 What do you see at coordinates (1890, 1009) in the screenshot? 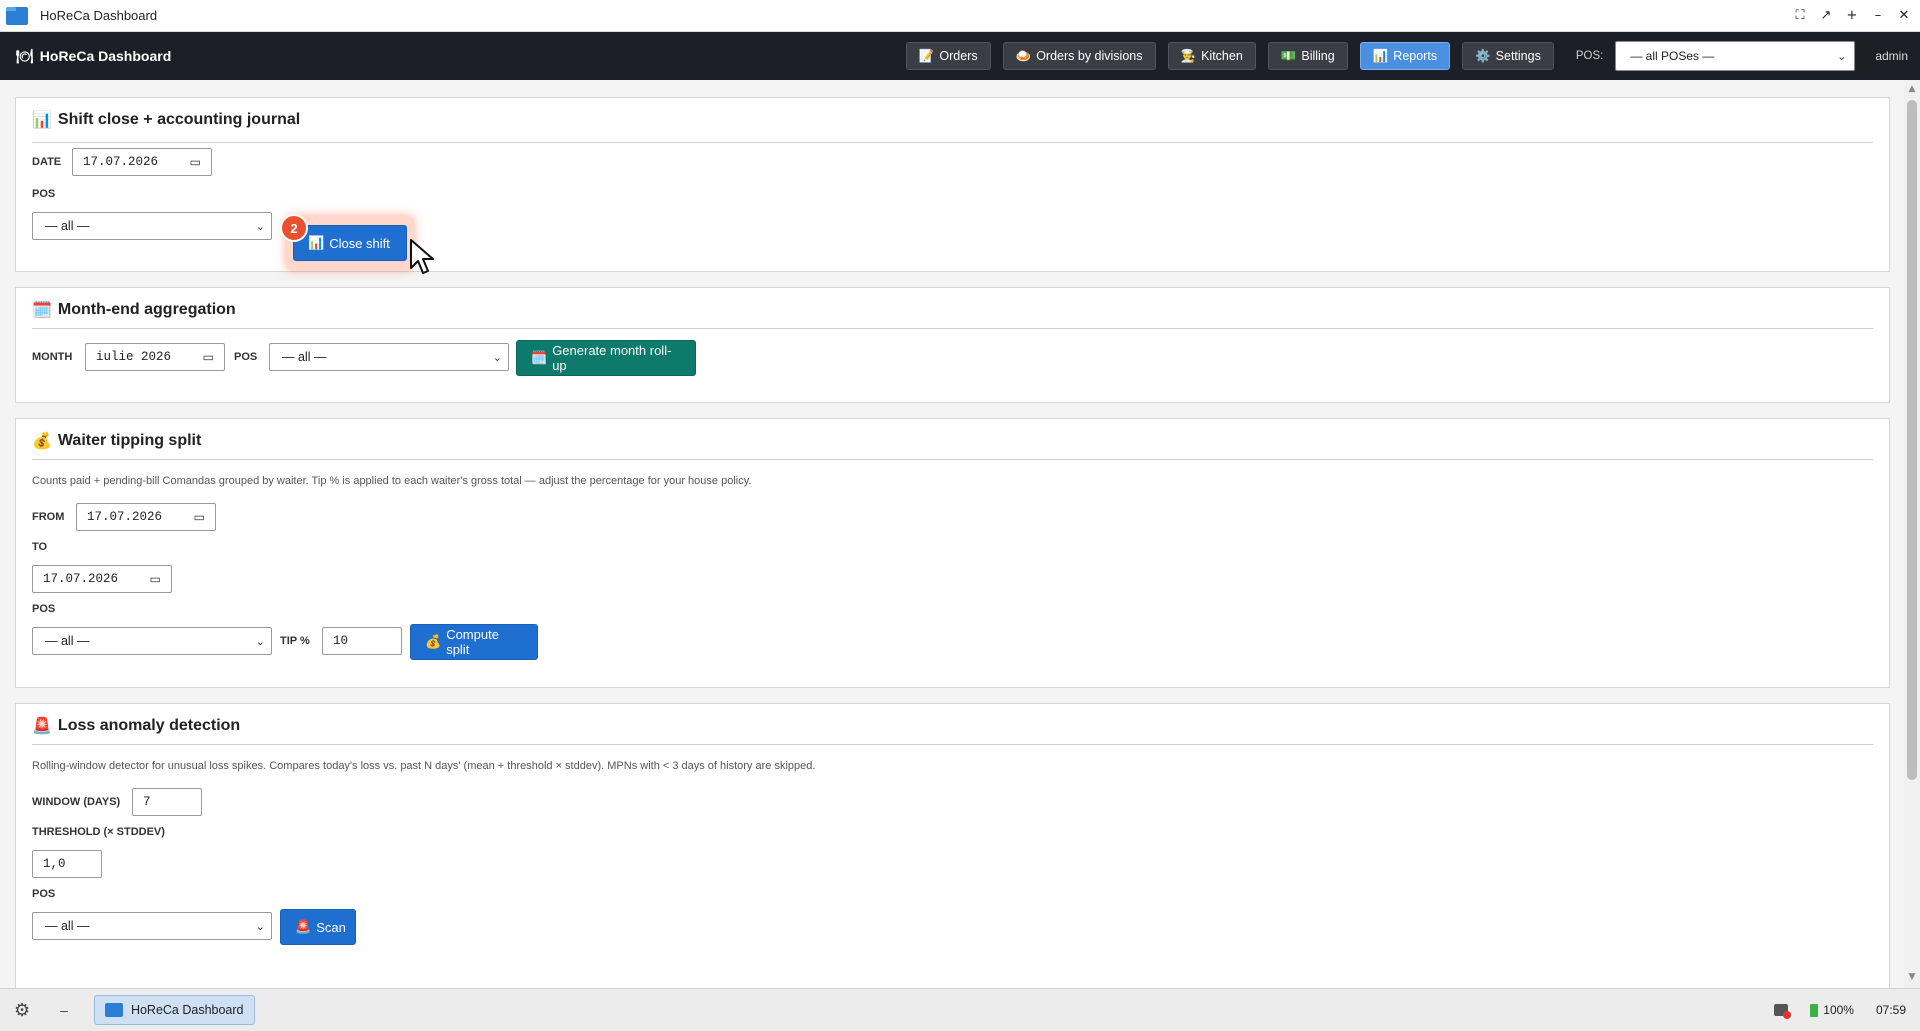
I see `clock: 07:59` at bounding box center [1890, 1009].